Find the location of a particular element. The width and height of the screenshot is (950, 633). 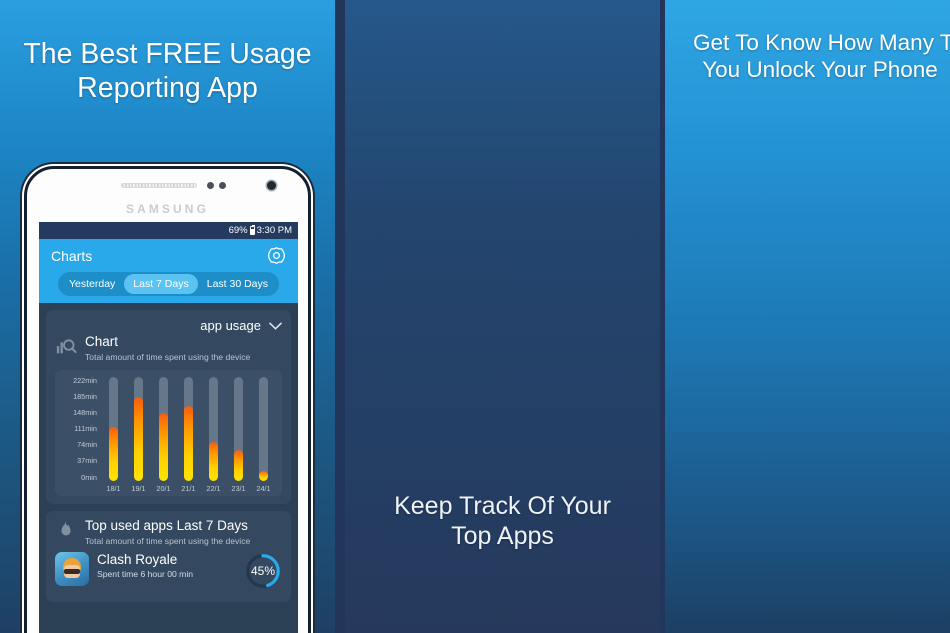

usage-ring: 45% is located at coordinates (263, 571).